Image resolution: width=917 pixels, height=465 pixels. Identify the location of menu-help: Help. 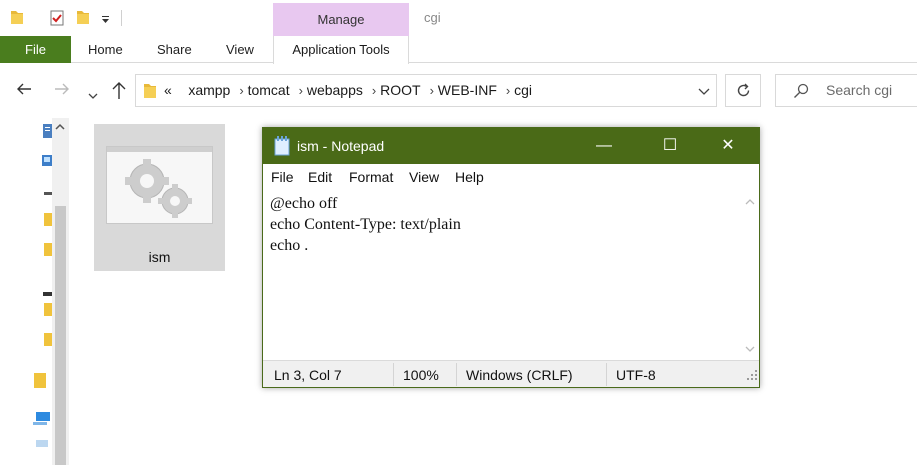
(469, 177).